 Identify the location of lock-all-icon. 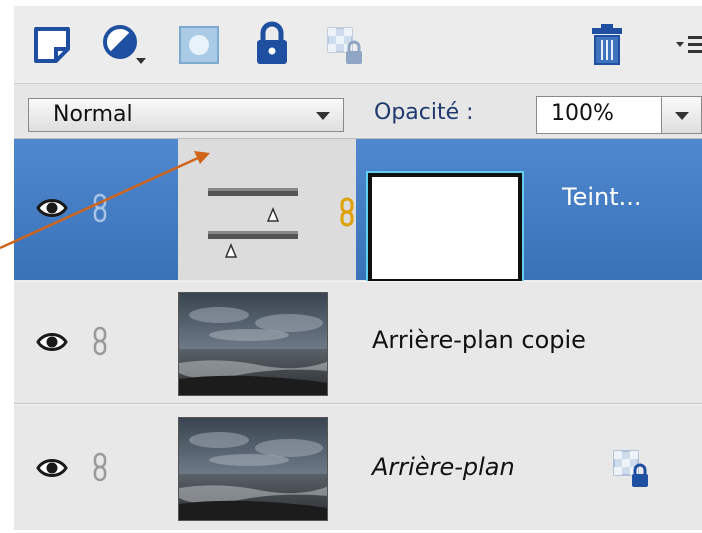
(272, 43).